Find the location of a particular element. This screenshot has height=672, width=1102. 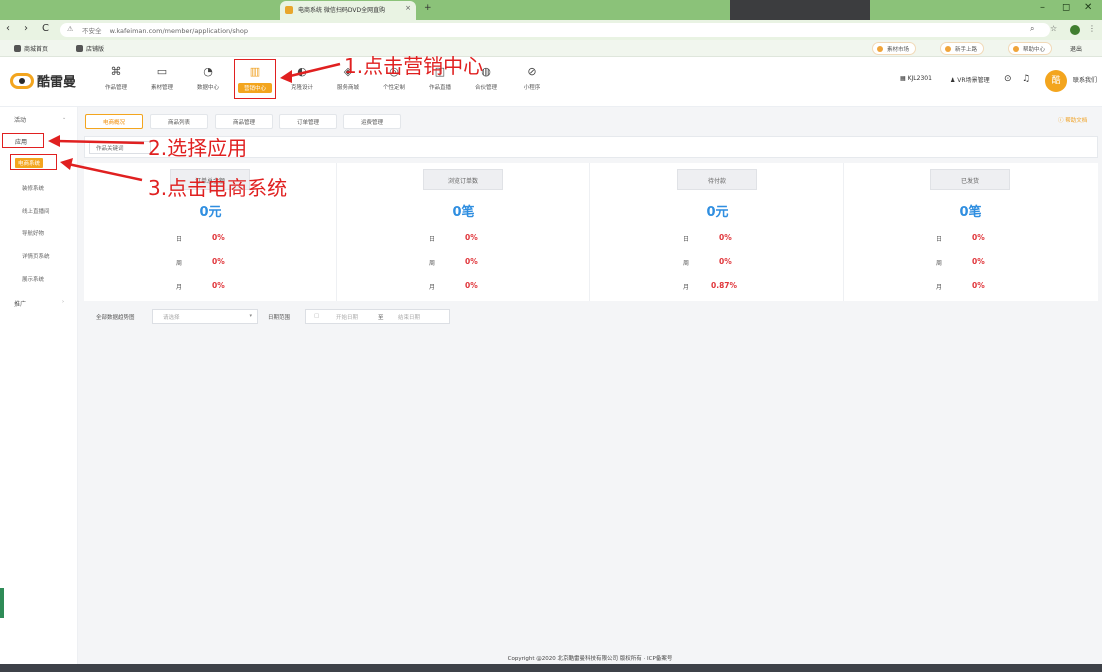

arrow-step3 is located at coordinates (105, 172).